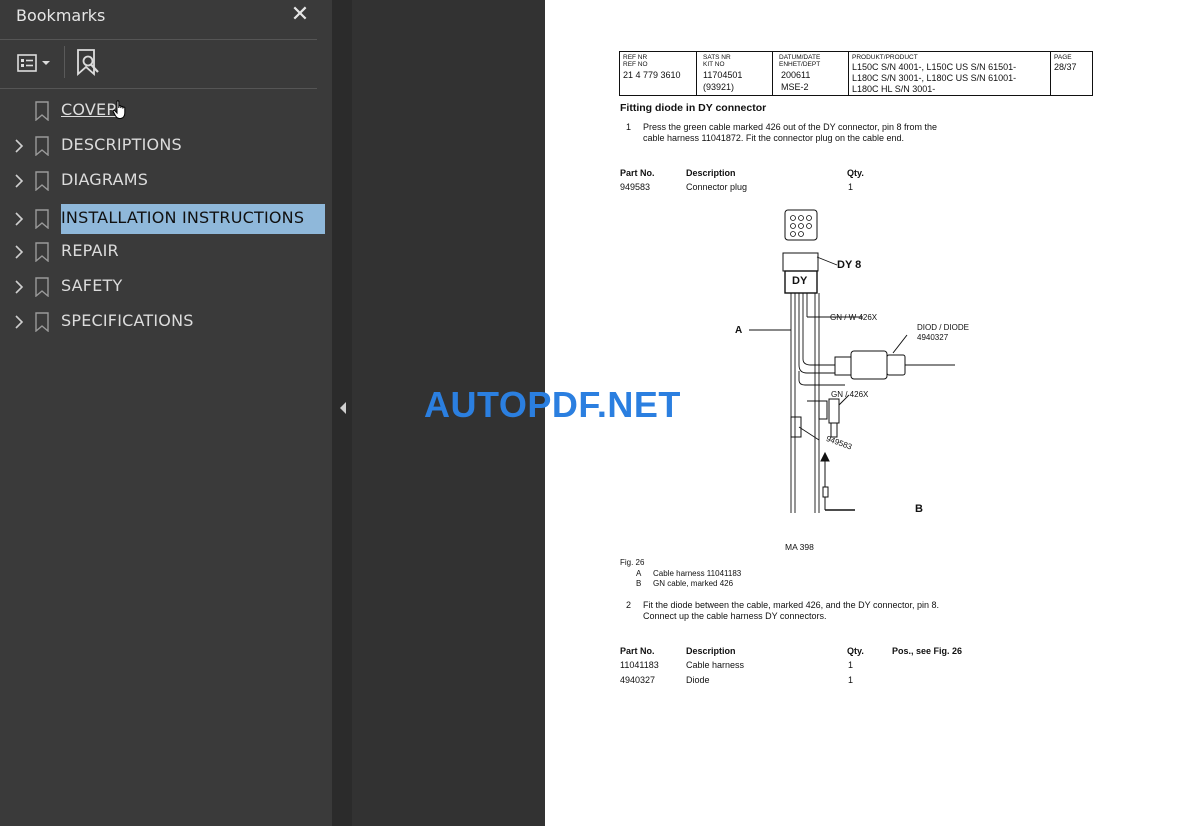 This screenshot has width=1200, height=826. I want to click on bookmark-label: INSTALLATION INSTRUCTIONS, so click(182, 217).